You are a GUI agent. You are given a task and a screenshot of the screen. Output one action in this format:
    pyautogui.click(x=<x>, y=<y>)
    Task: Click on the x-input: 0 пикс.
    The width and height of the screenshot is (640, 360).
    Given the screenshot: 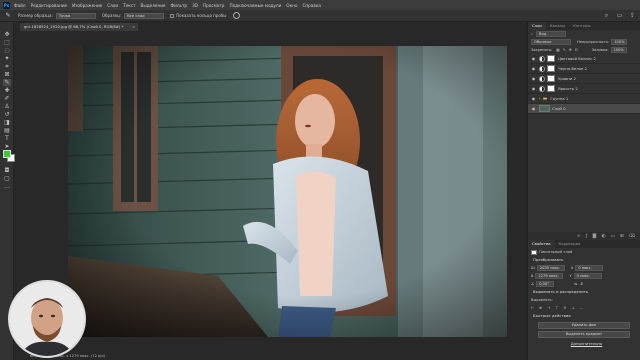 What is the action you would take?
    pyautogui.click(x=589, y=268)
    